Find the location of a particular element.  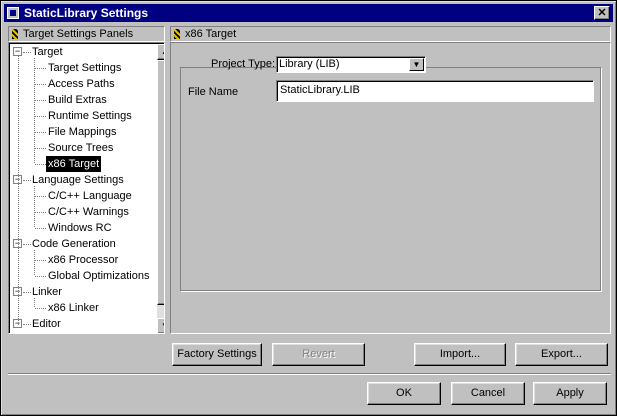

tree-item: x86 Target is located at coordinates (74, 164).